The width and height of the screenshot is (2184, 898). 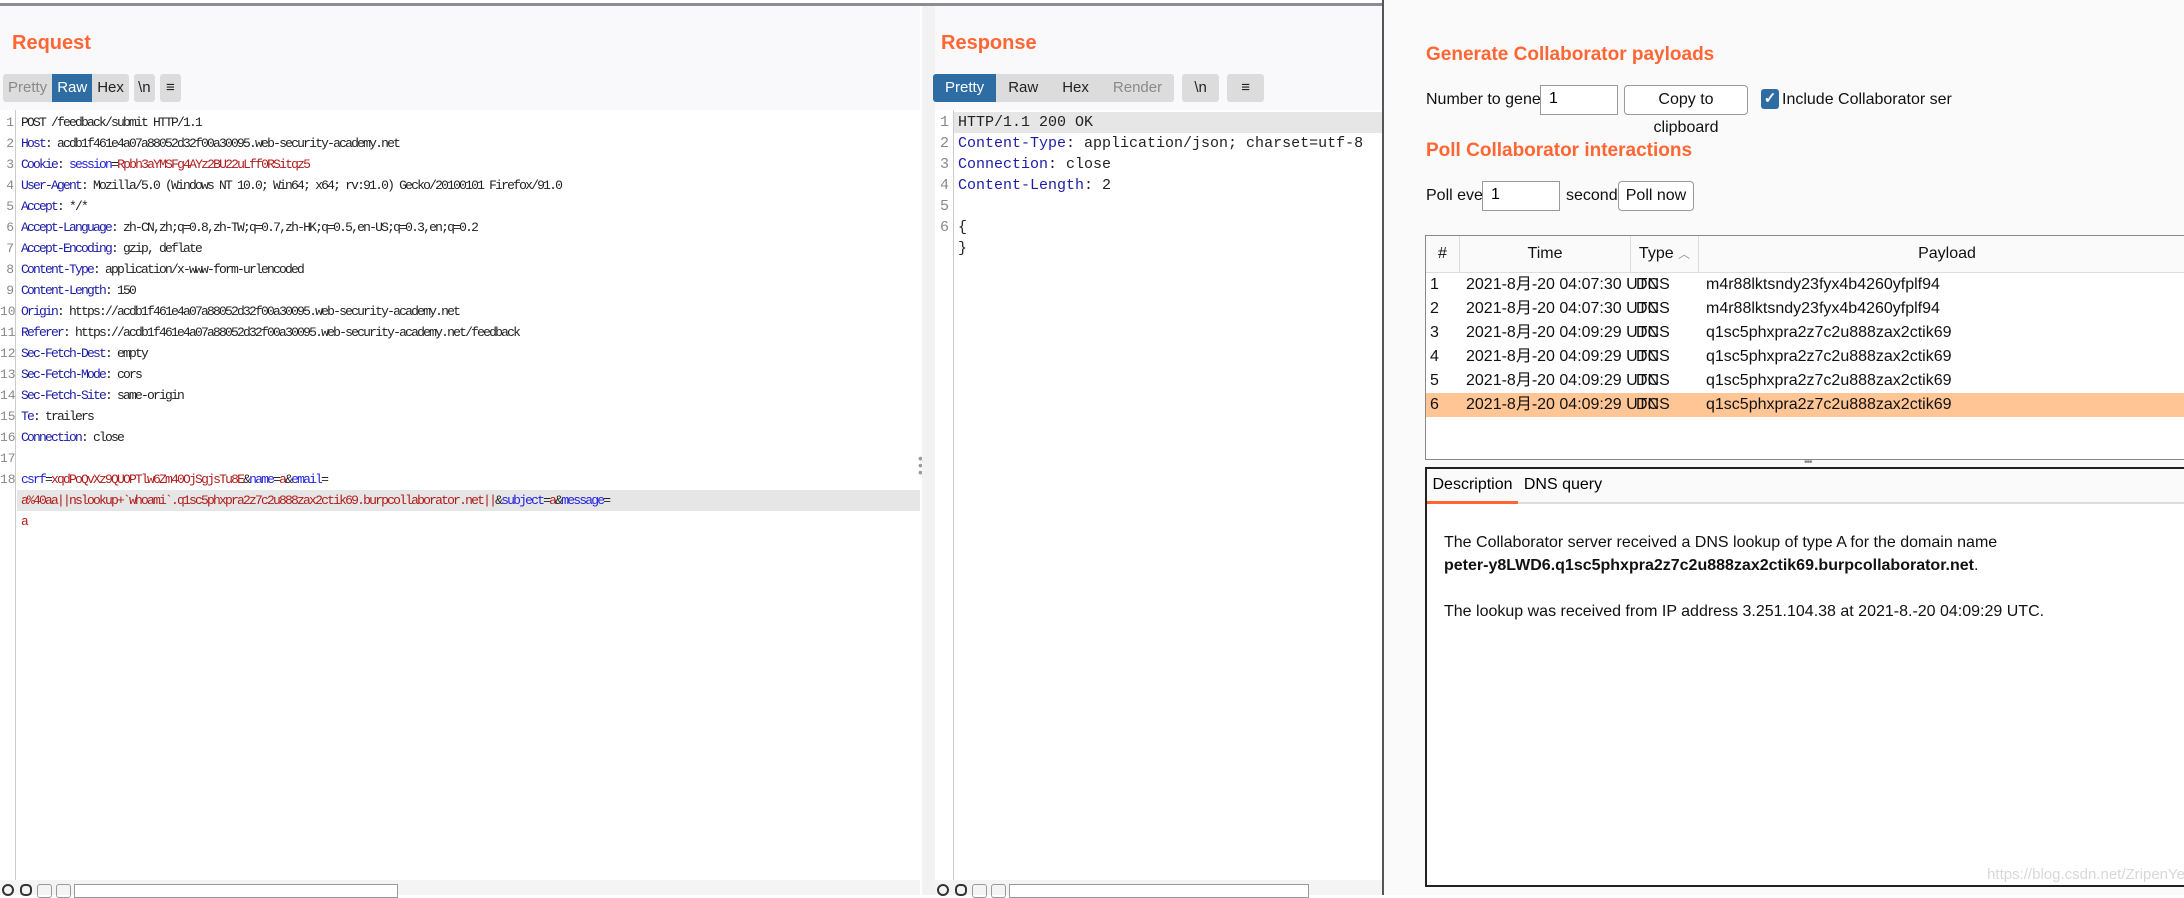 What do you see at coordinates (1472, 486) in the screenshot?
I see `tab-description: Description` at bounding box center [1472, 486].